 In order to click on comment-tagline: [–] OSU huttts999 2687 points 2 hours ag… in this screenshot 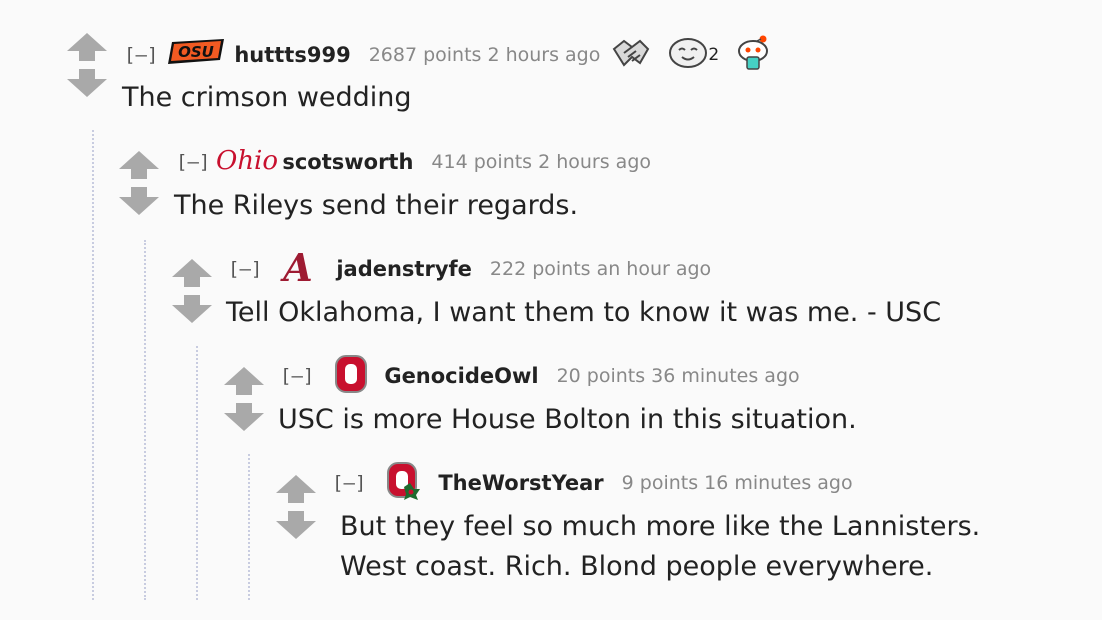, I will do `click(455, 53)`.